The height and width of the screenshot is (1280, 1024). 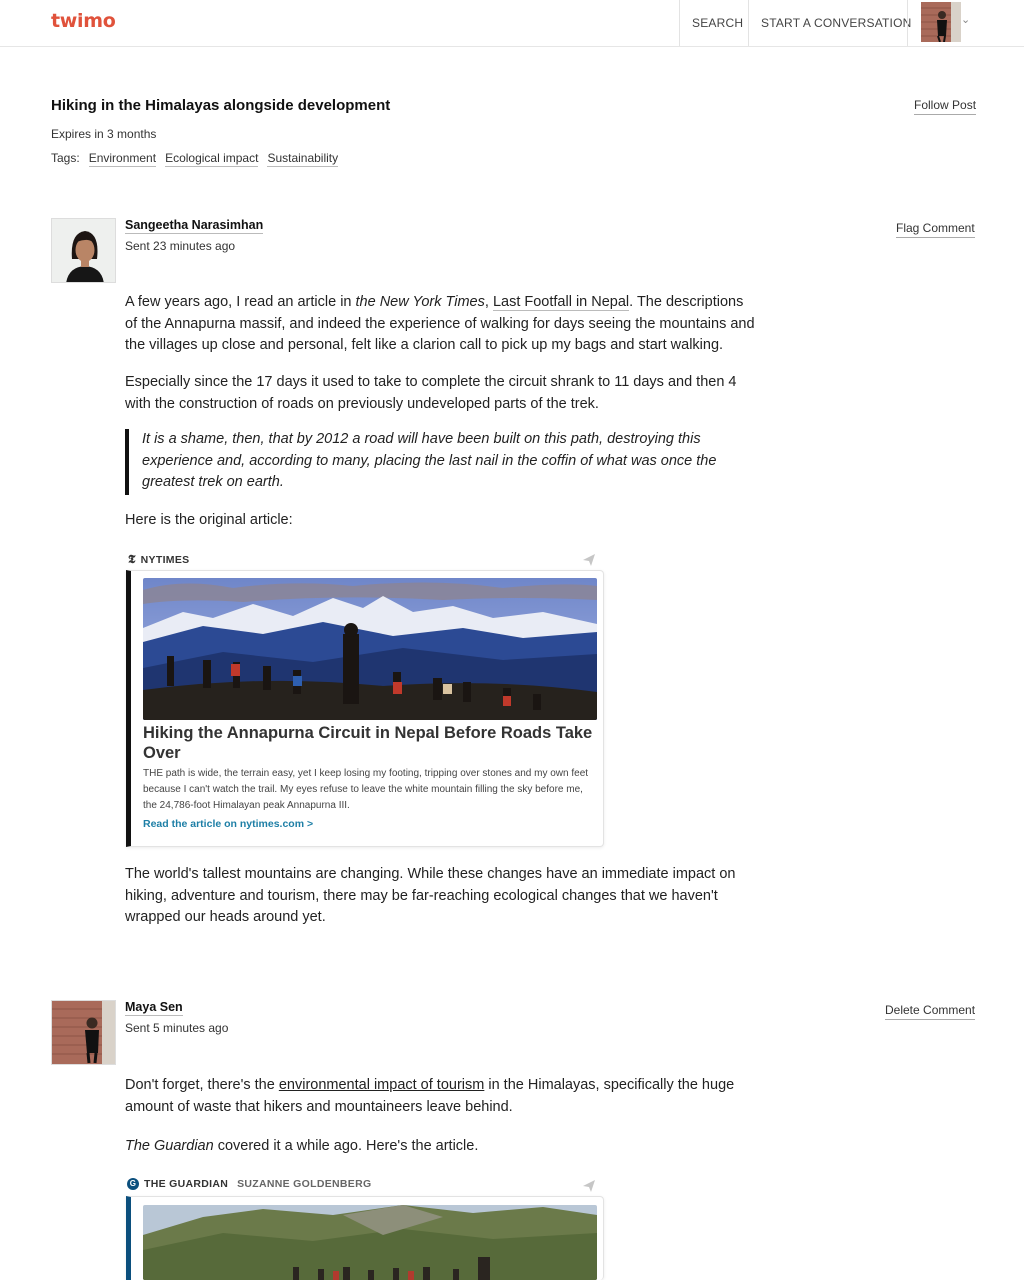 I want to click on guardian-logo-icon: G, so click(x=133, y=1184).